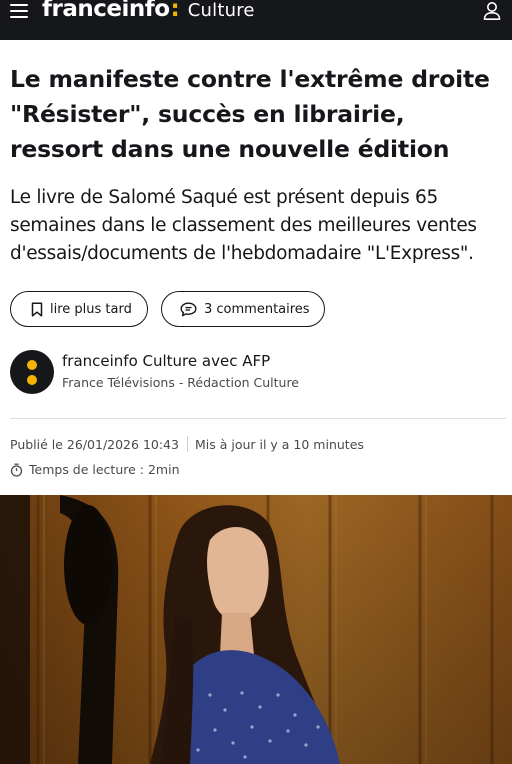 The height and width of the screenshot is (764, 512). Describe the element at coordinates (175, 11) in the screenshot. I see `brand-colon: :` at that location.